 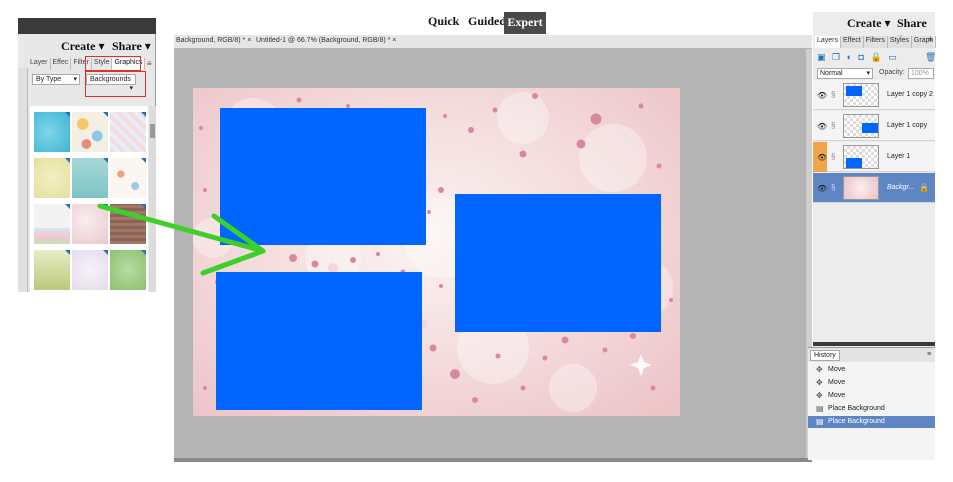 What do you see at coordinates (921, 73) in the screenshot?
I see `opacity-field: 100%` at bounding box center [921, 73].